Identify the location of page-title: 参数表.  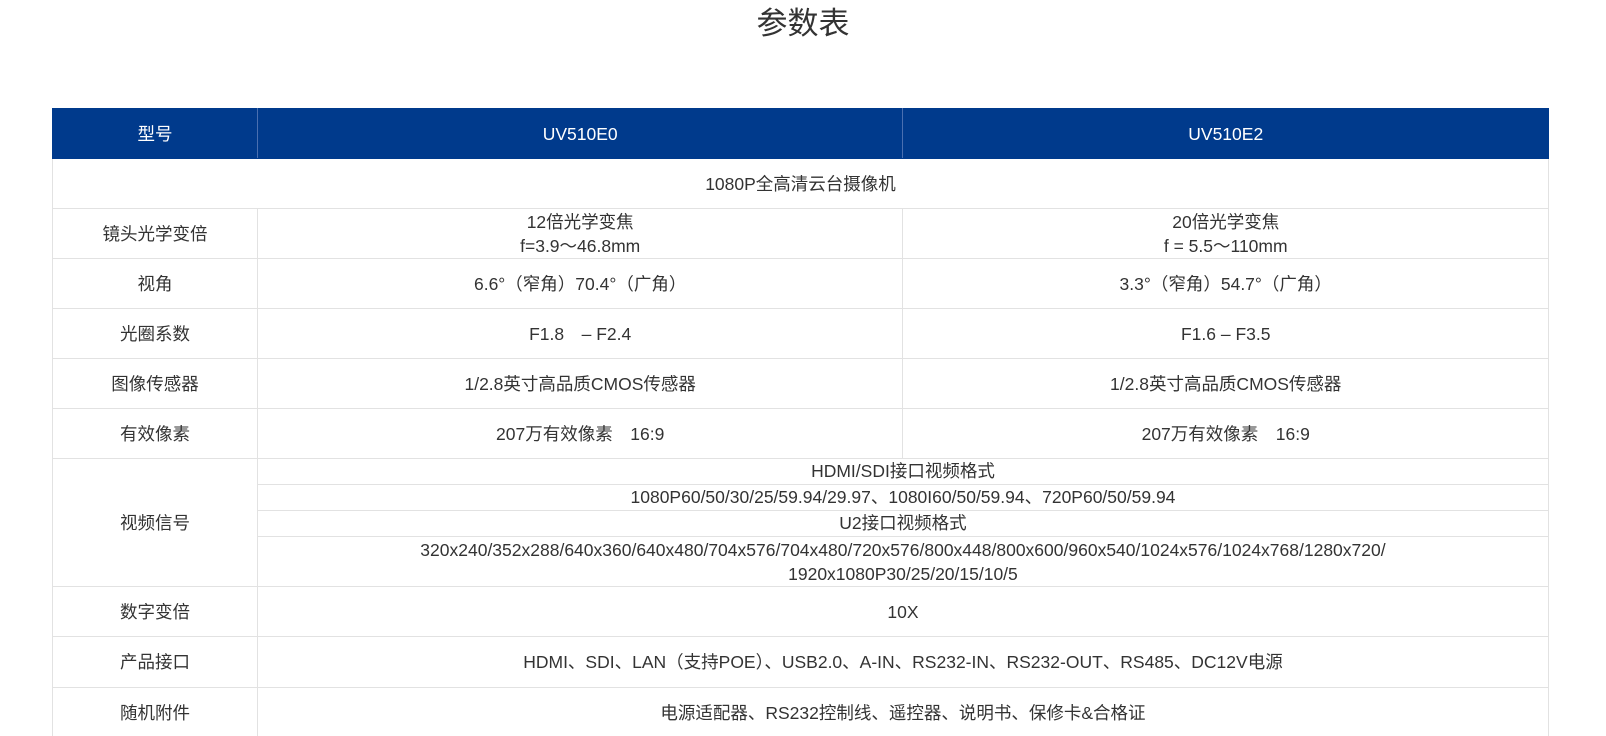
(803, 23).